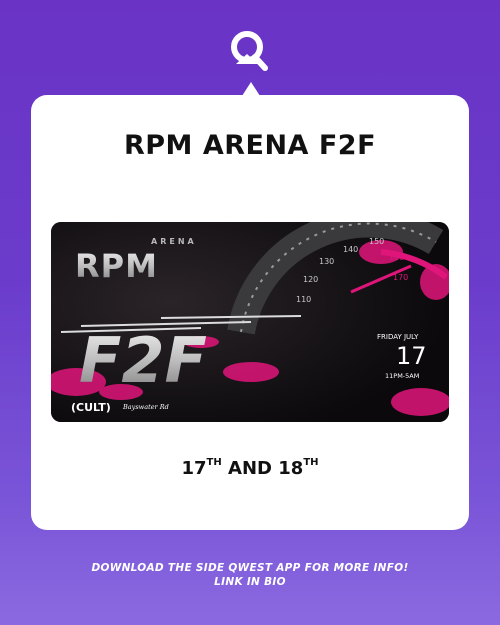 The image size is (500, 625). I want to click on gauge-tick-label: 120, so click(310, 279).